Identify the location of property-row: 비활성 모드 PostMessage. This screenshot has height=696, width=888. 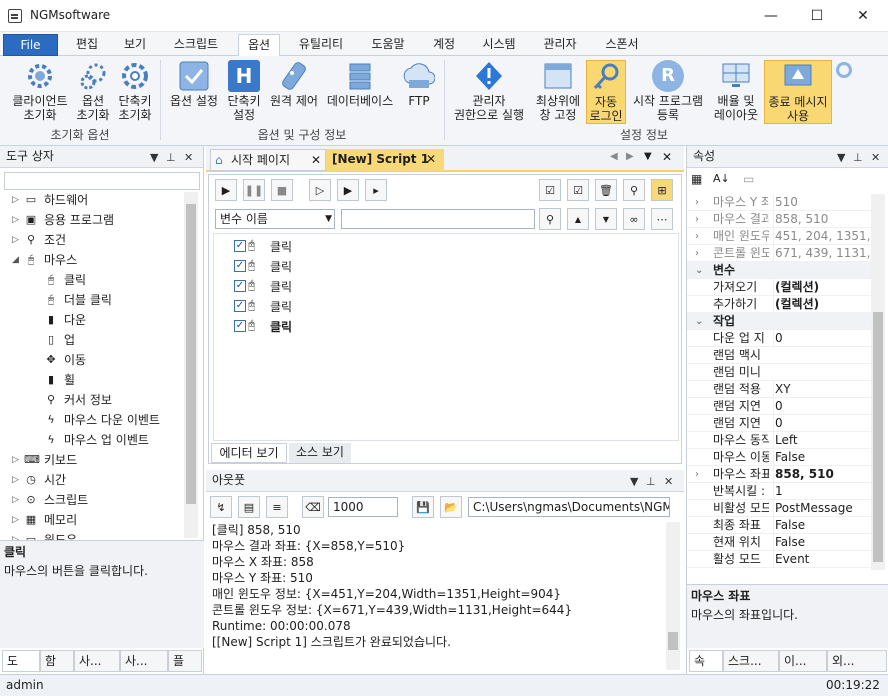
(779, 508).